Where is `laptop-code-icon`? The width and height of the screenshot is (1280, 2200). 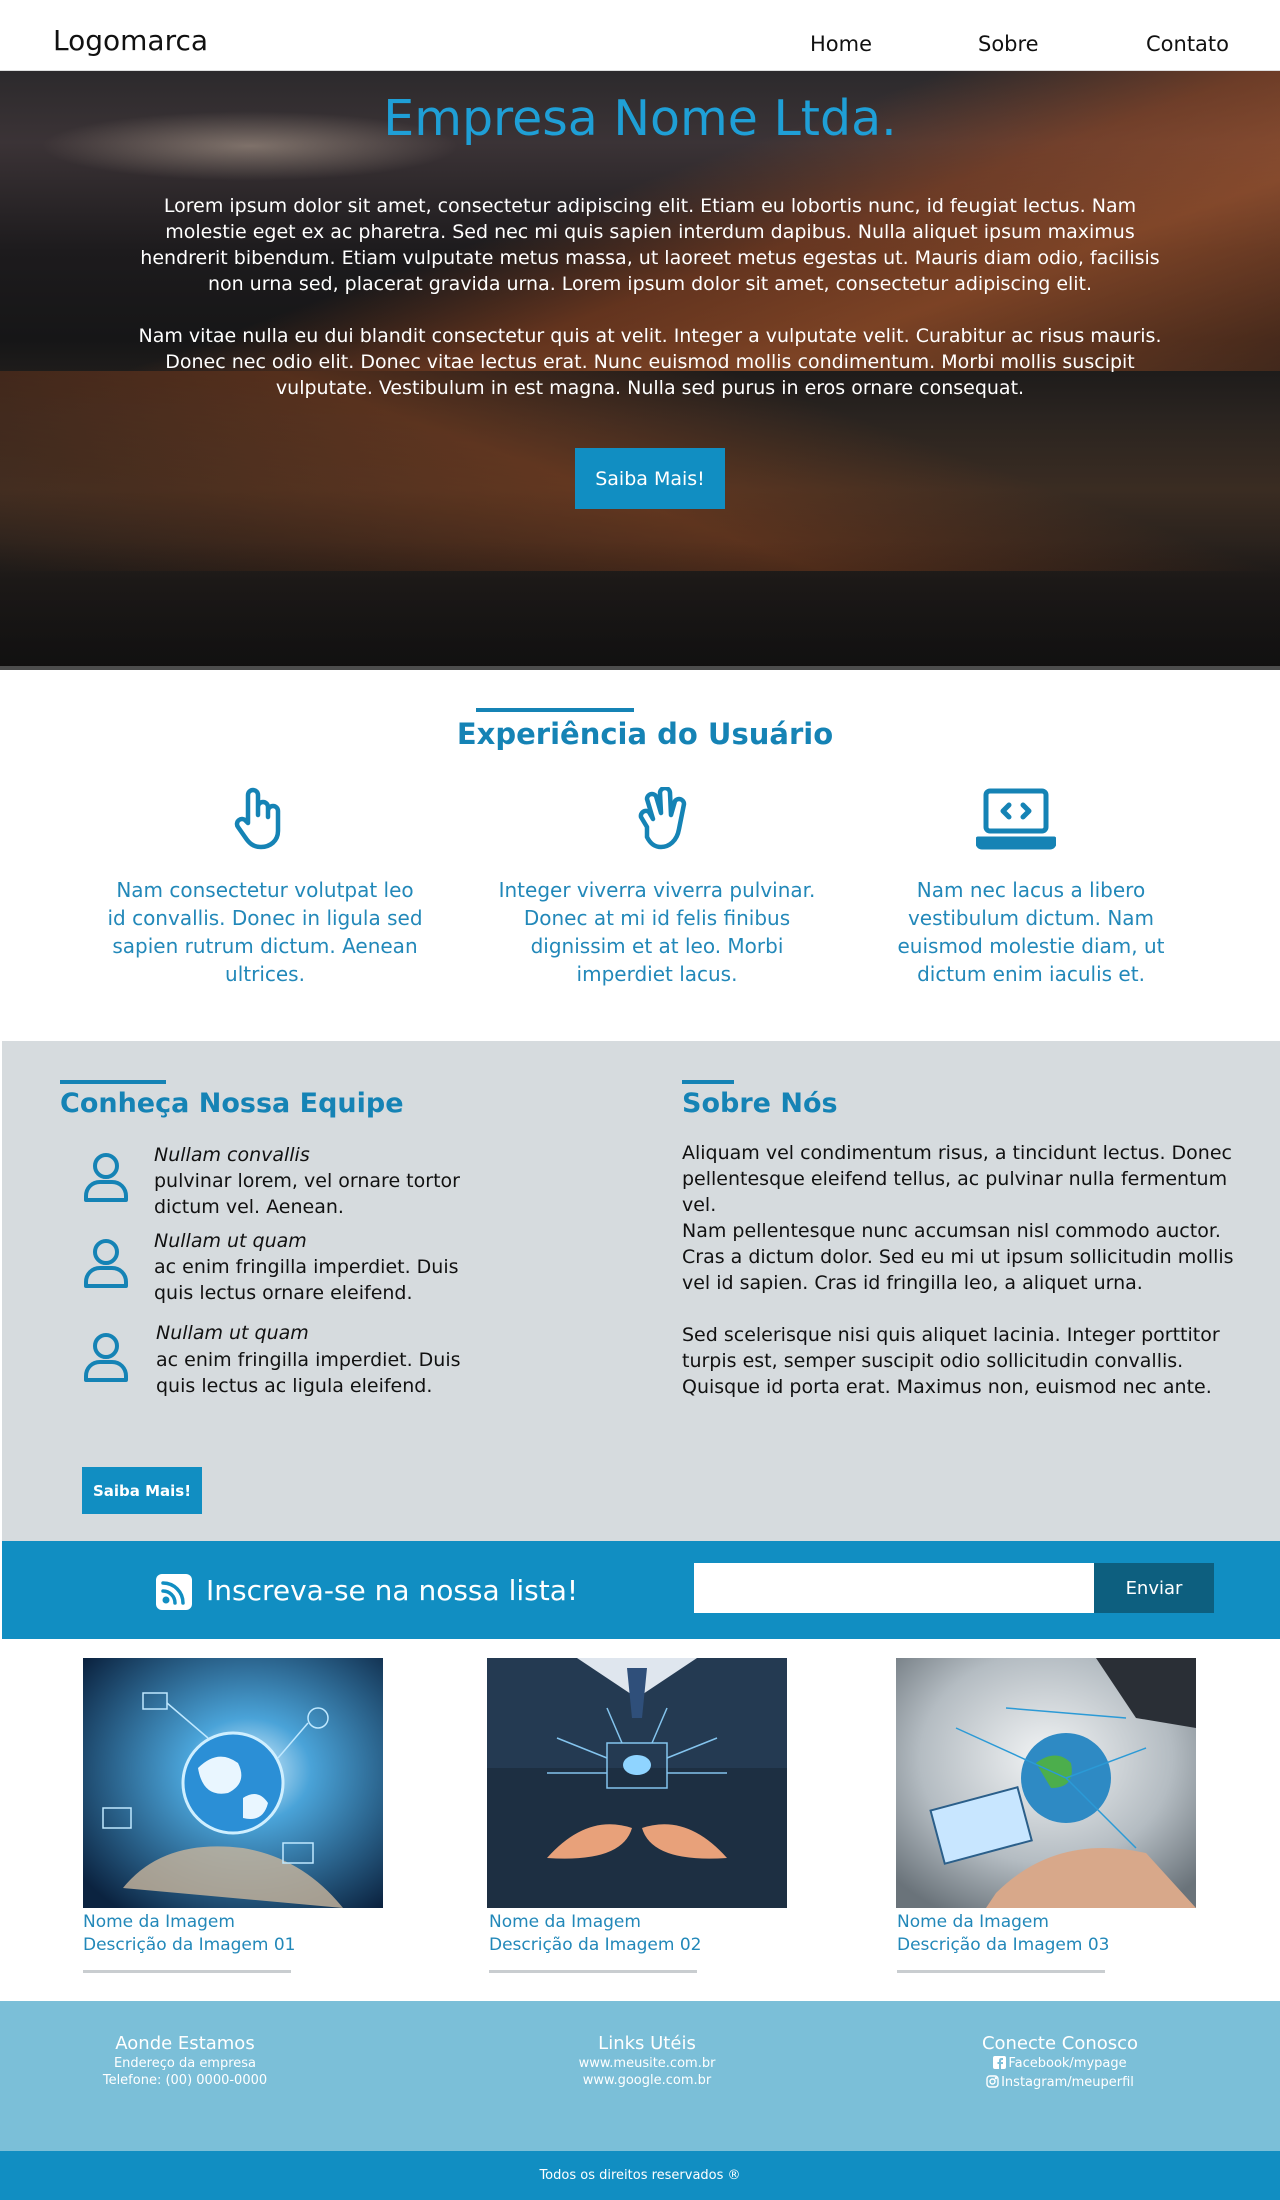 laptop-code-icon is located at coordinates (1016, 819).